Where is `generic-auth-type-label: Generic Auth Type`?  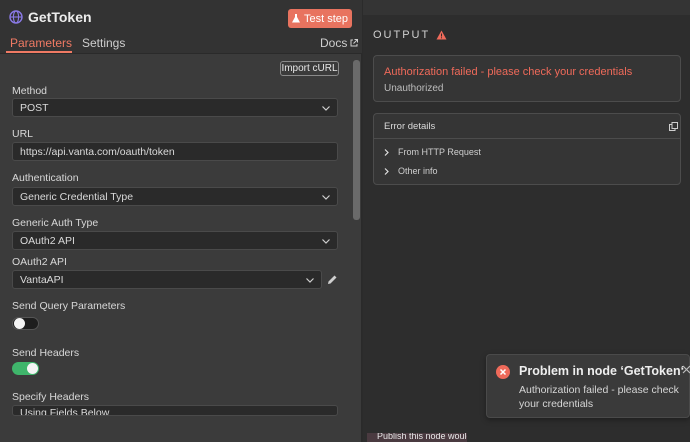
generic-auth-type-label: Generic Auth Type is located at coordinates (55, 223).